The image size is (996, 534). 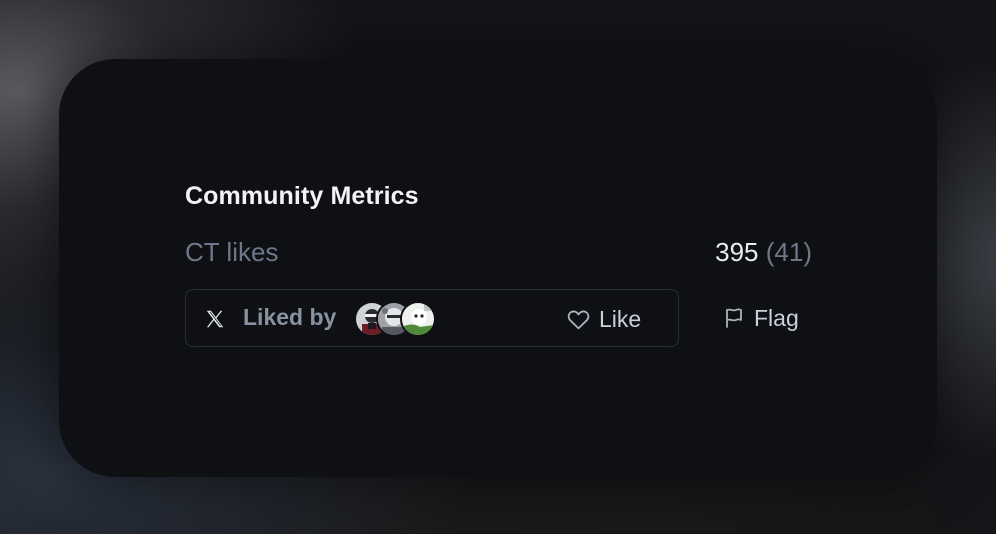 I want to click on ct-likes-secondary-count: (41), so click(x=788, y=252).